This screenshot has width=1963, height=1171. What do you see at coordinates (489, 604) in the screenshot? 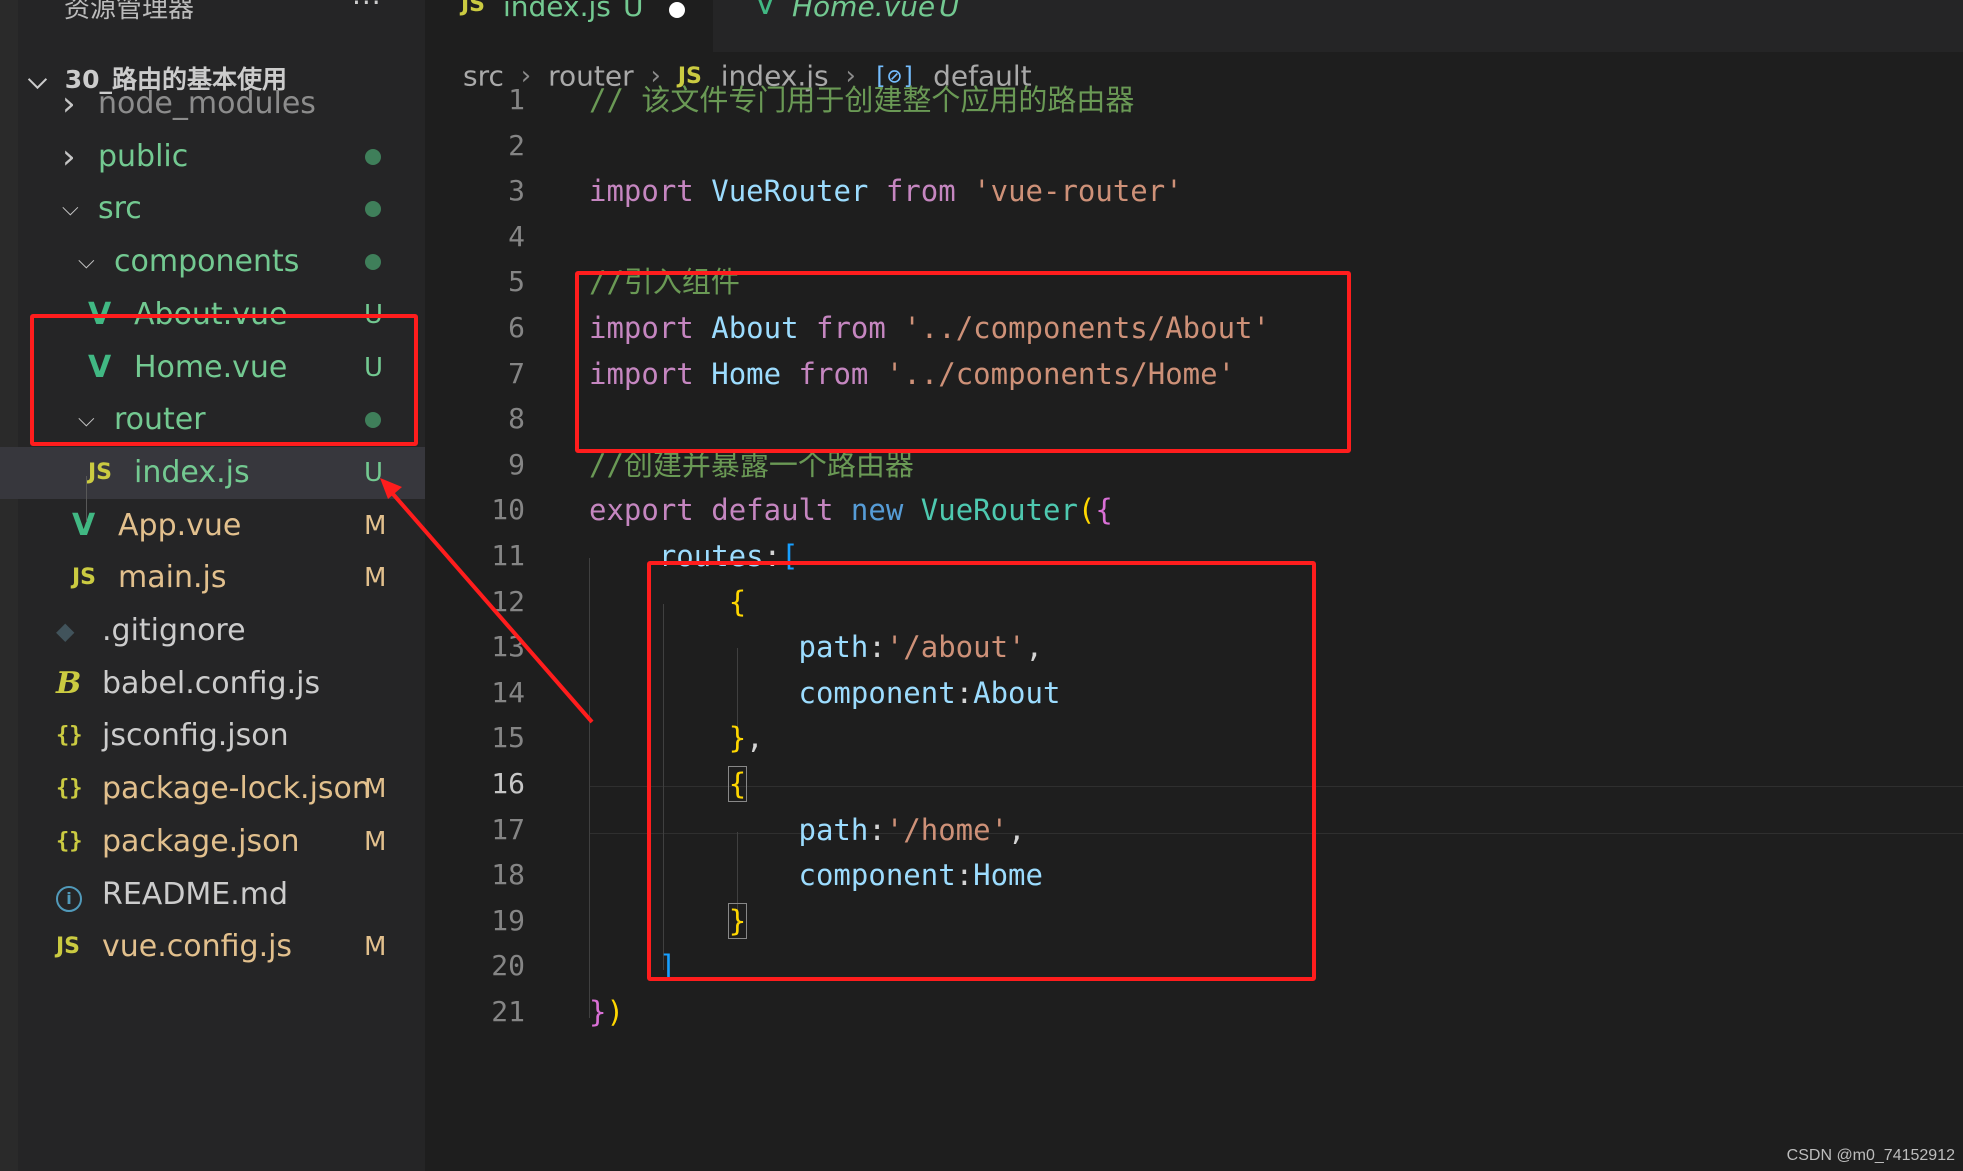
I see `arrow-shaft` at bounding box center [489, 604].